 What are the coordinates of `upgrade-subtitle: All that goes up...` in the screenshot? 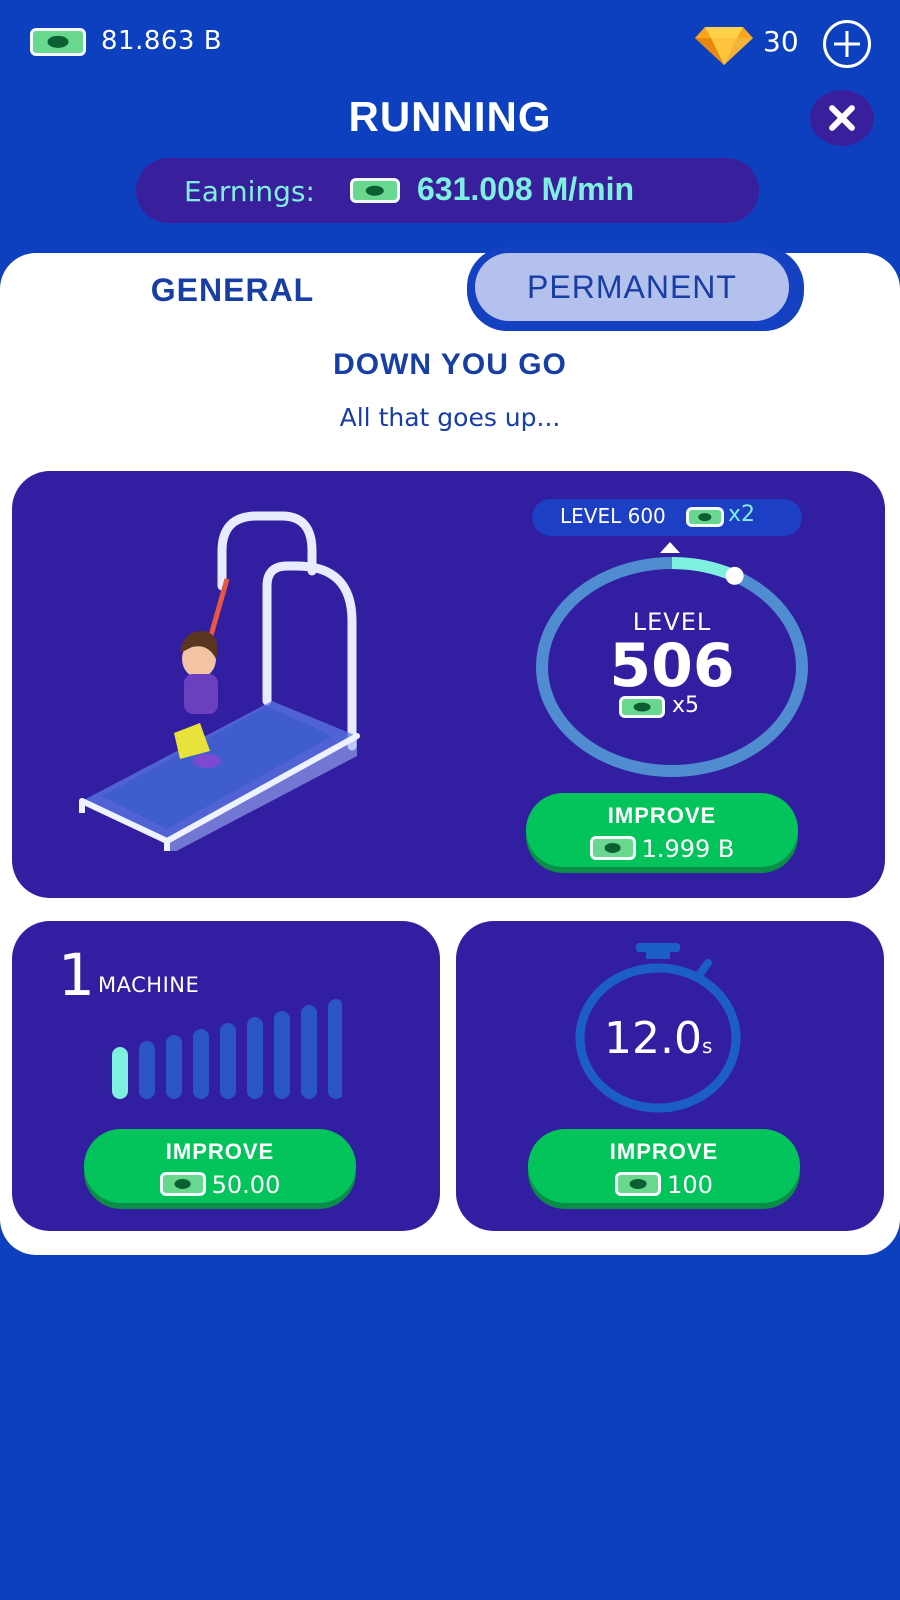 It's located at (450, 417).